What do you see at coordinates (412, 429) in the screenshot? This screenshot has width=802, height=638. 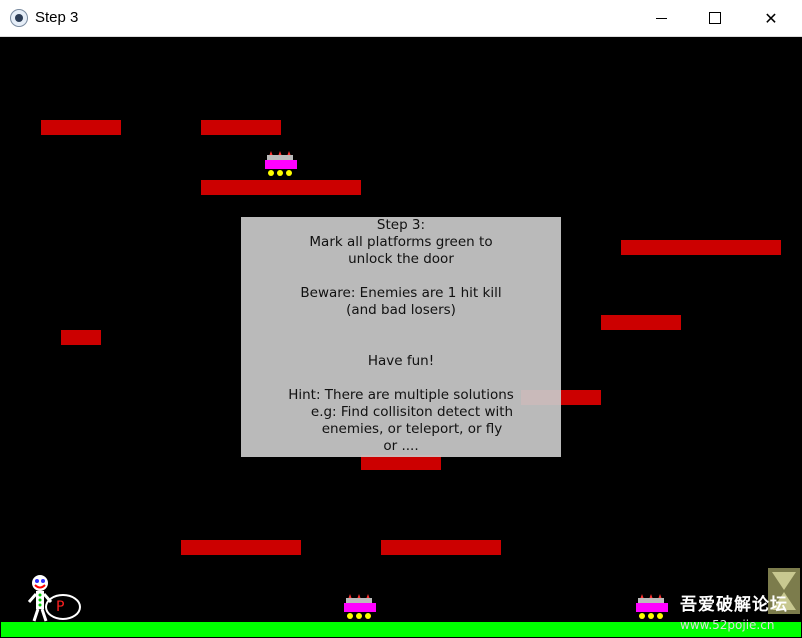 I see `overlay-line: enemies, or teleport, or fly` at bounding box center [412, 429].